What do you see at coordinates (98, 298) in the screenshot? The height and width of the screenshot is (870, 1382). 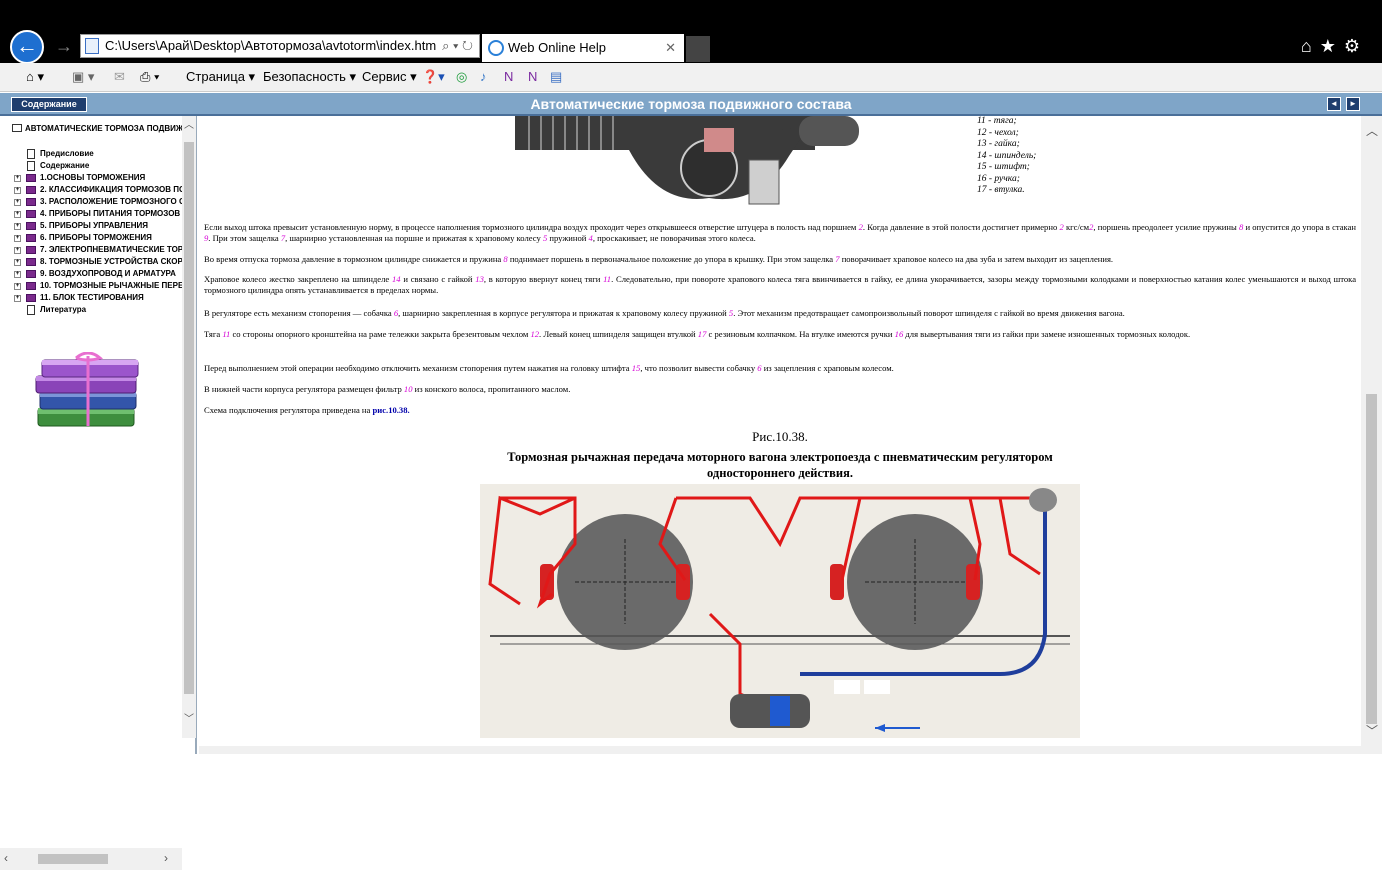 I see `toc-item: +11. БЛОК ТЕСТИРОВАНИЯ` at bounding box center [98, 298].